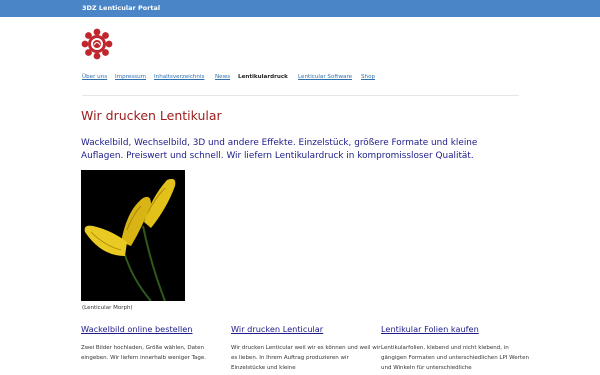  What do you see at coordinates (325, 77) in the screenshot?
I see `nav-item-lenticular-software: Lenticular Software` at bounding box center [325, 77].